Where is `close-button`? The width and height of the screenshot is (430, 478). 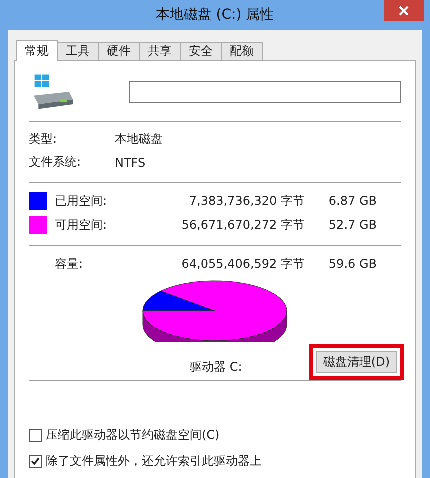
close-button is located at coordinates (404, 10).